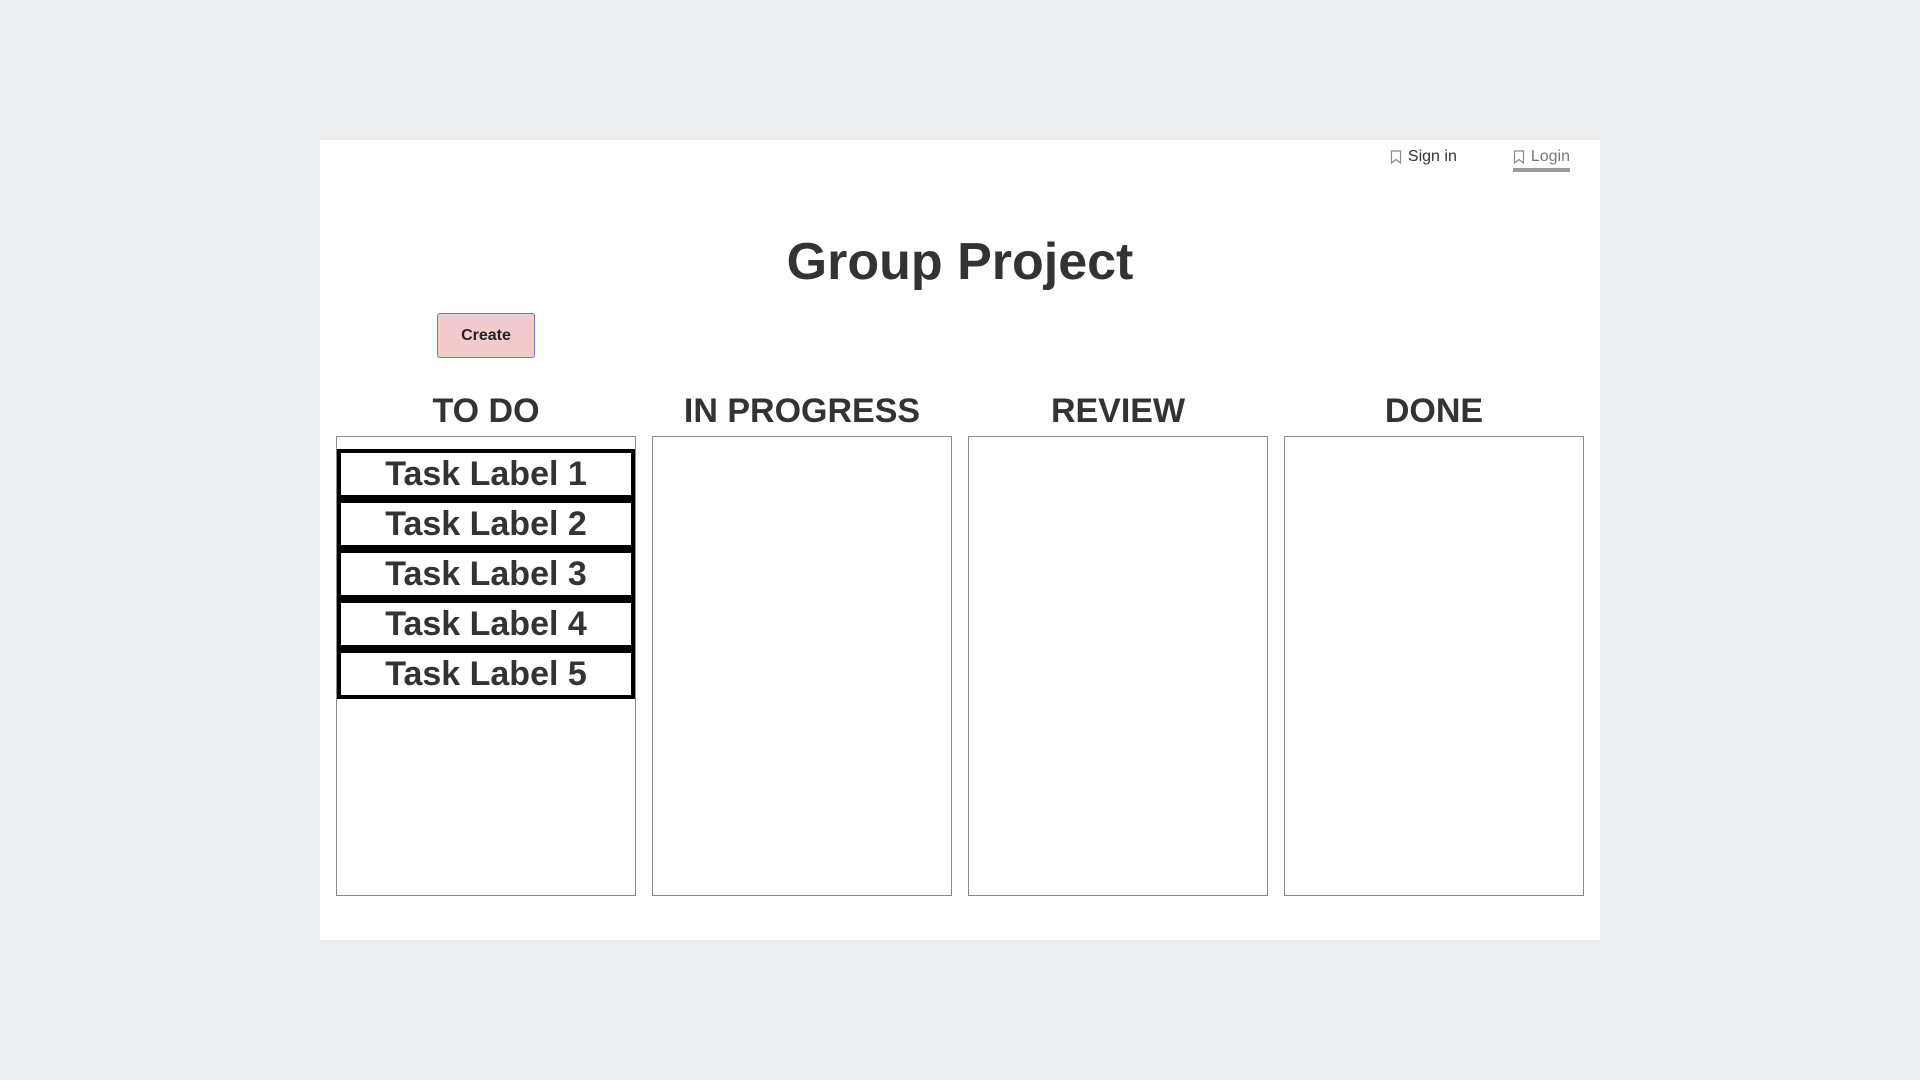 The height and width of the screenshot is (1080, 1920). What do you see at coordinates (1434, 411) in the screenshot?
I see `column-title: DONE` at bounding box center [1434, 411].